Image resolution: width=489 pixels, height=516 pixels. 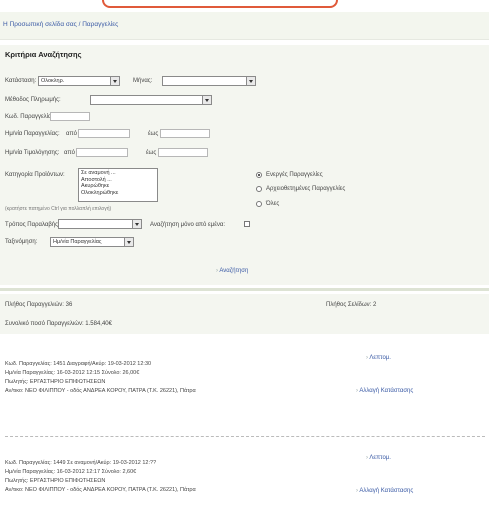 What do you see at coordinates (39, 305) in the screenshot?
I see `total-orders: Πλήθος Παραγγελιών: 36` at bounding box center [39, 305].